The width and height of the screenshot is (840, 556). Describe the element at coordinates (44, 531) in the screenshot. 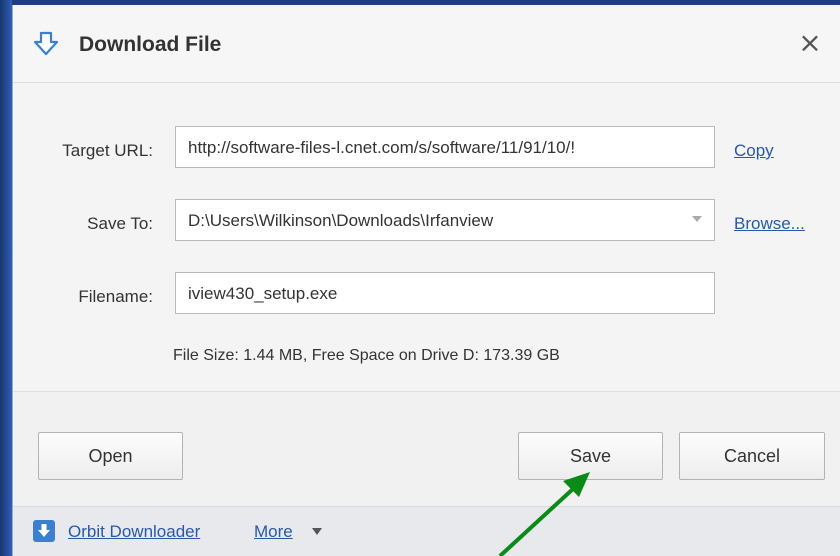

I see `orbit-download-icon` at that location.